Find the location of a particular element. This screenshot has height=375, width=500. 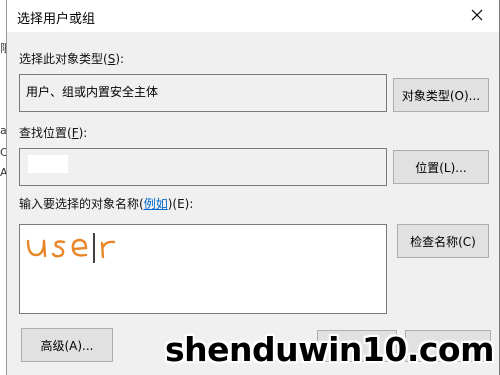

location-redaction is located at coordinates (48, 164).